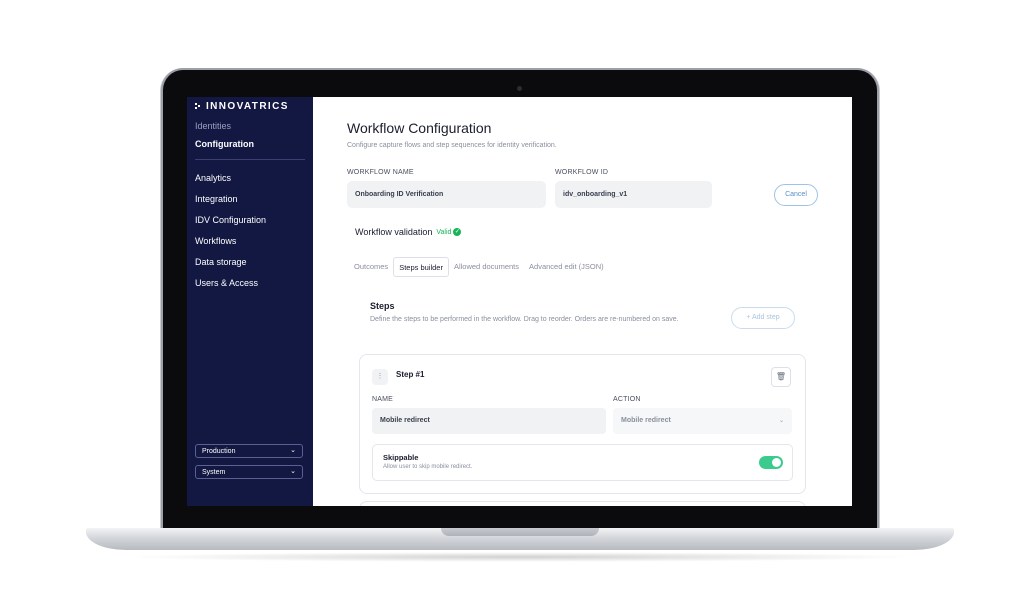  Describe the element at coordinates (633, 194) in the screenshot. I see `workflow-id-input: idv_onboarding_v1` at that location.